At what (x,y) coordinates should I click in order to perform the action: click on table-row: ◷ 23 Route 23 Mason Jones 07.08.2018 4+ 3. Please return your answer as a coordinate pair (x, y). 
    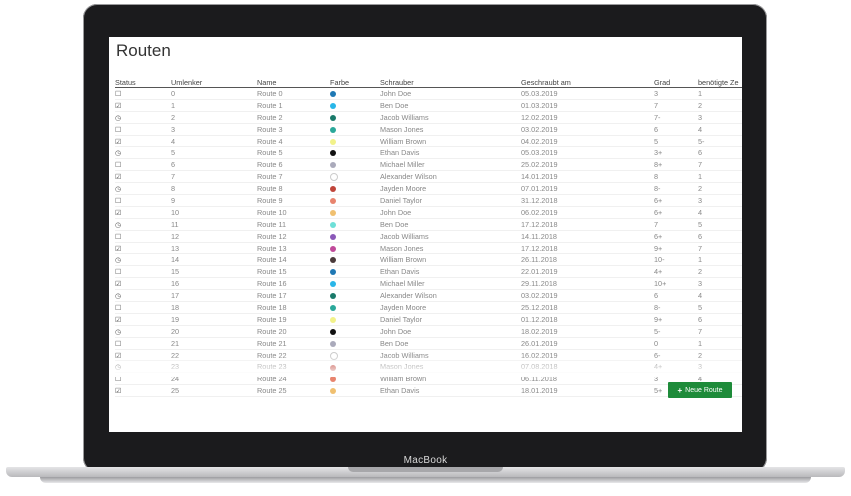
    Looking at the image, I should click on (428, 367).